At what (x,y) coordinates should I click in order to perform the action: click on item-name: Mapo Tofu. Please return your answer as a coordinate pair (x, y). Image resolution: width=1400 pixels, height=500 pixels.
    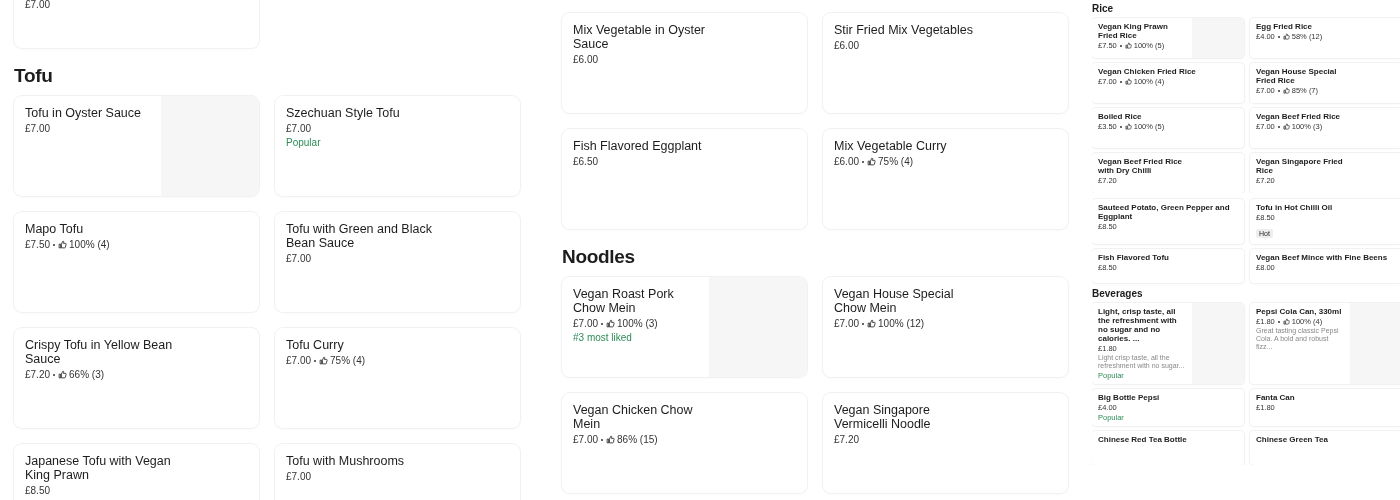
    Looking at the image, I should click on (55, 229).